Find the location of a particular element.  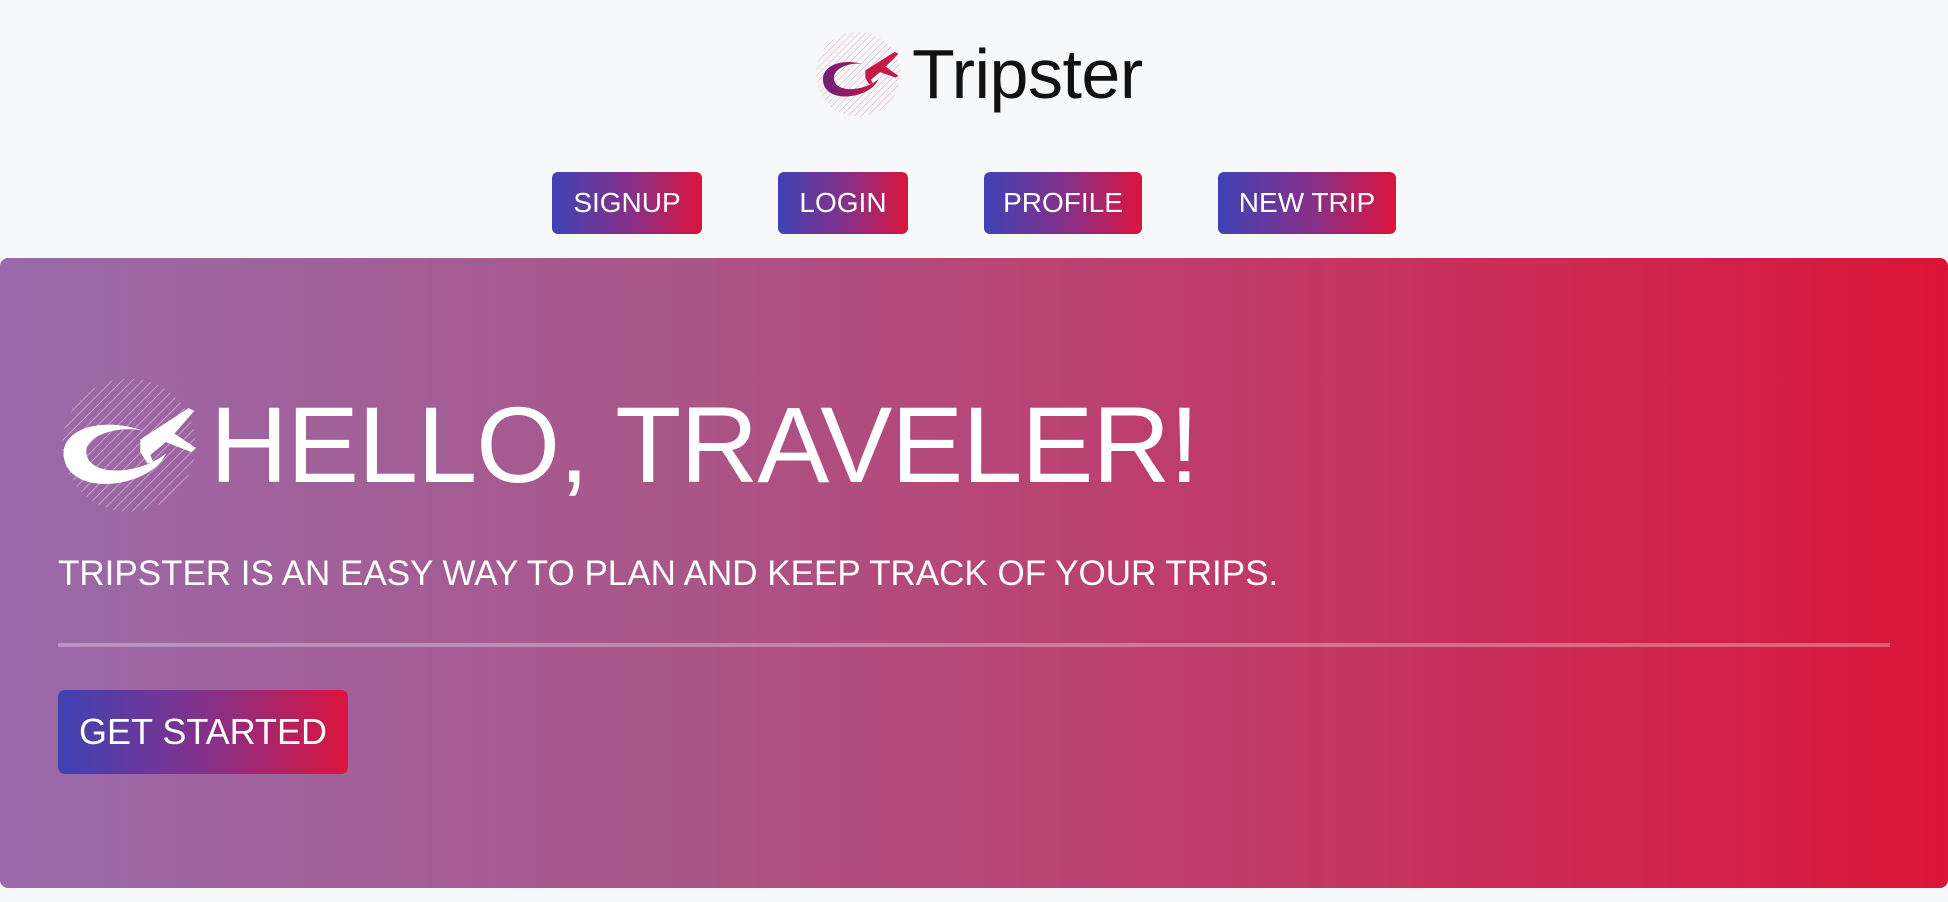

brand-name: Tripster is located at coordinates (1027, 74).